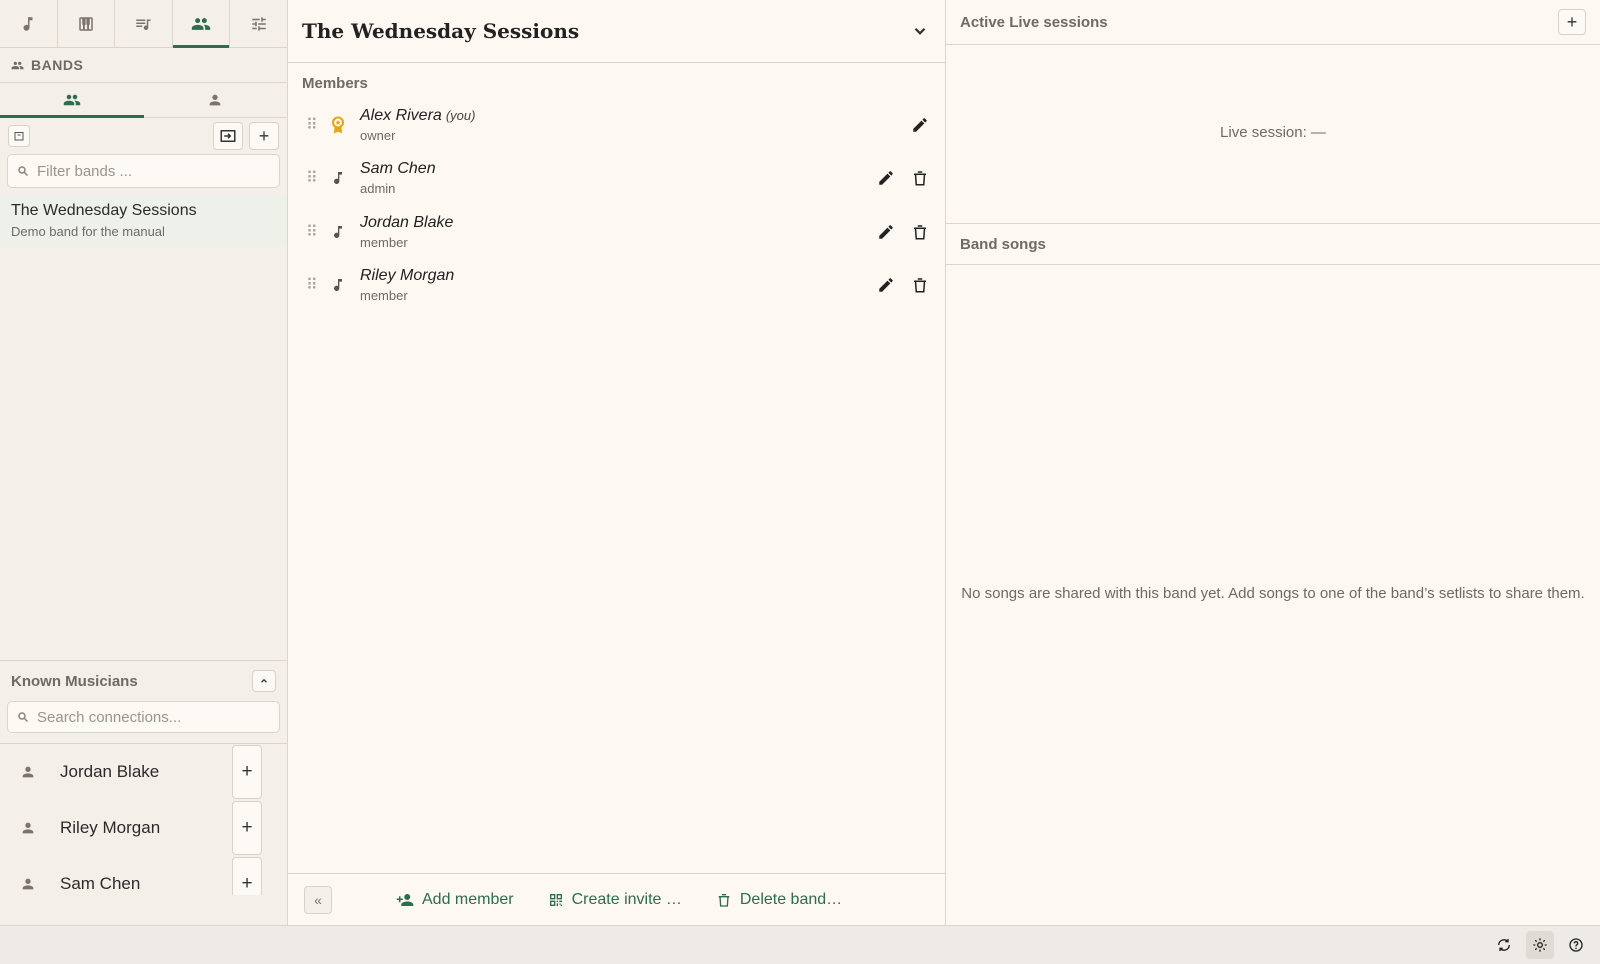 This screenshot has height=964, width=1600. Describe the element at coordinates (1273, 134) in the screenshot. I see `live-session-status: Live session: —` at that location.